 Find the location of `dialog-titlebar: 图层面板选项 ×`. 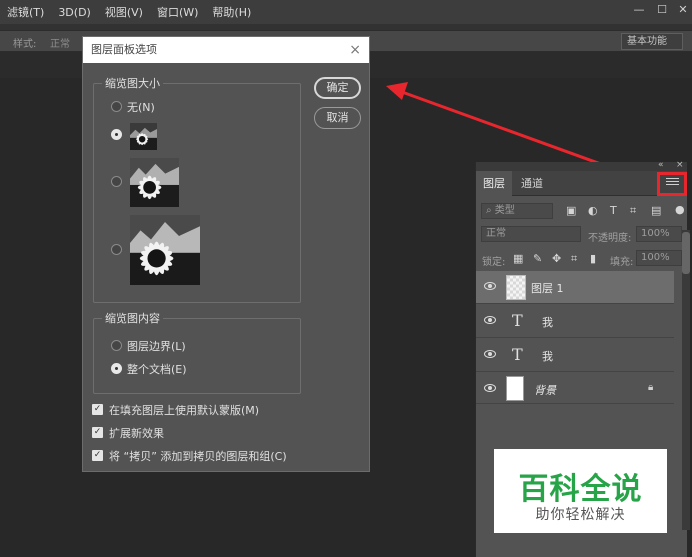

dialog-titlebar: 图层面板选项 × is located at coordinates (226, 50).